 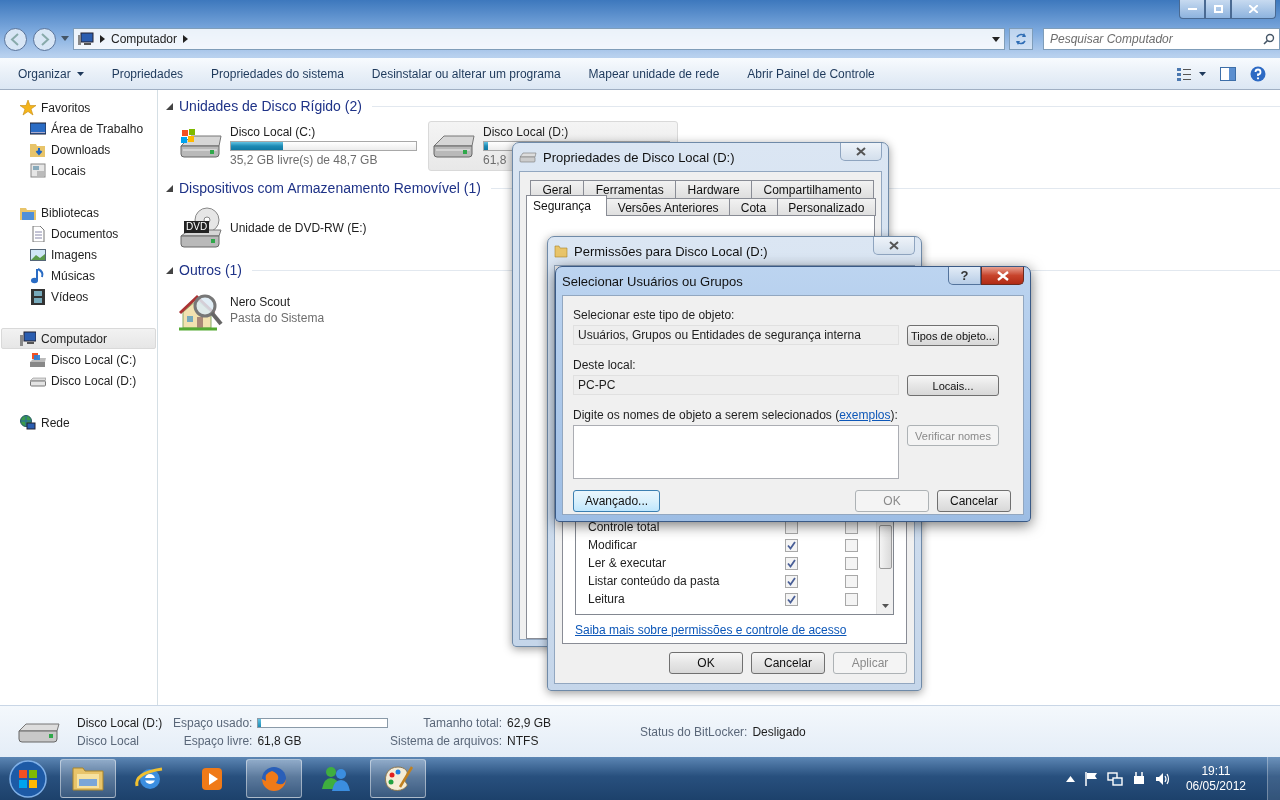 I want to click on detail-label: Status do BitLocker:, so click(x=694, y=731).